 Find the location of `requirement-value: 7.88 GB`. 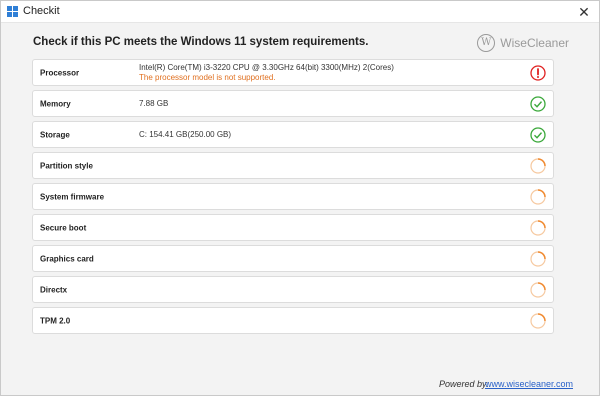

requirement-value: 7.88 GB is located at coordinates (153, 104).